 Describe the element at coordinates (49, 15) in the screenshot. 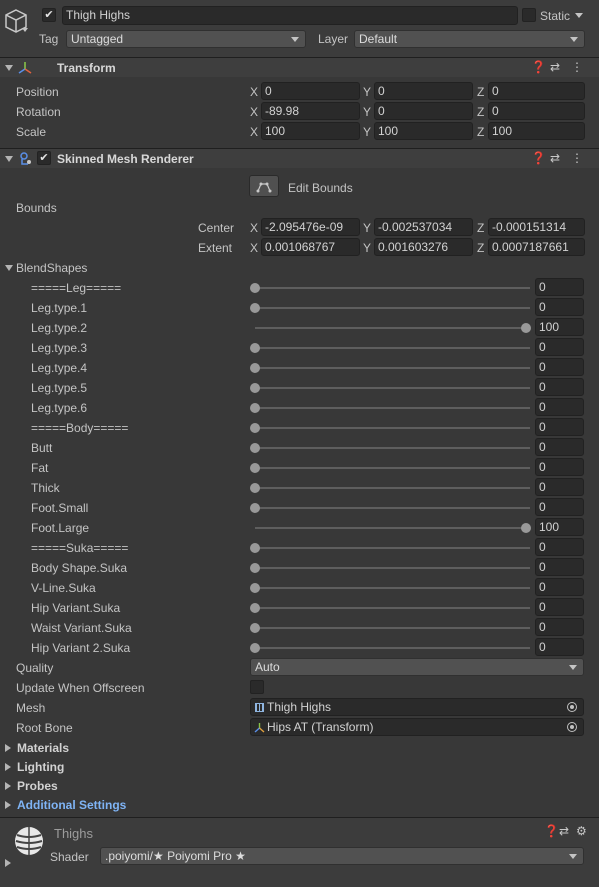

I see `active-checkbox: ✔` at that location.